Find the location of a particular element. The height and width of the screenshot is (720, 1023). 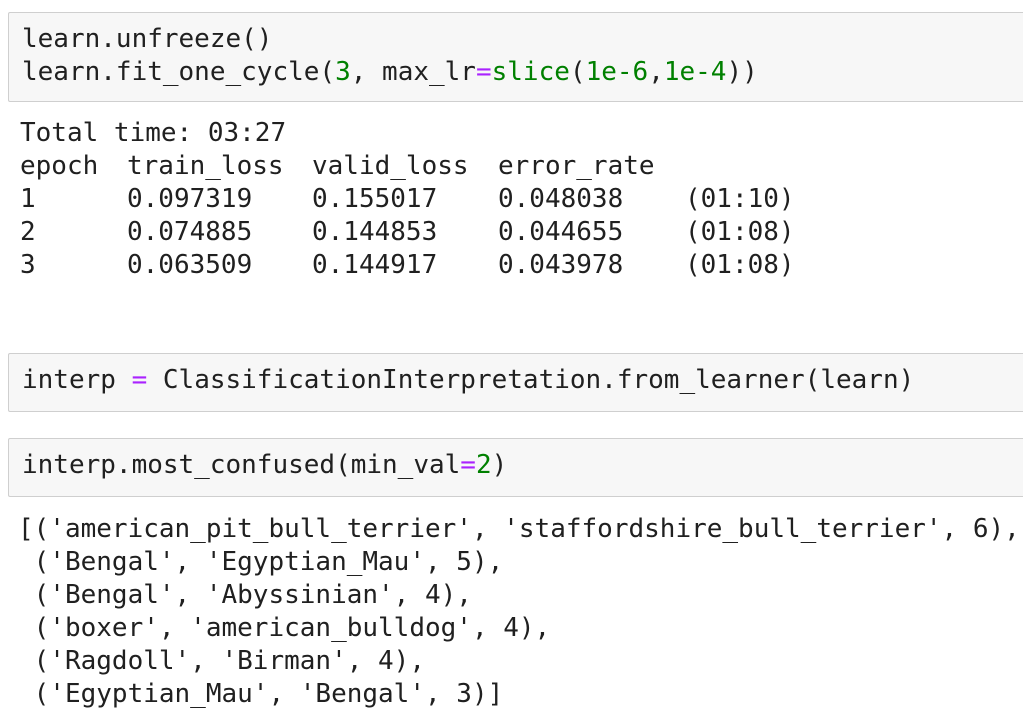

code-token: ( is located at coordinates (577, 72).